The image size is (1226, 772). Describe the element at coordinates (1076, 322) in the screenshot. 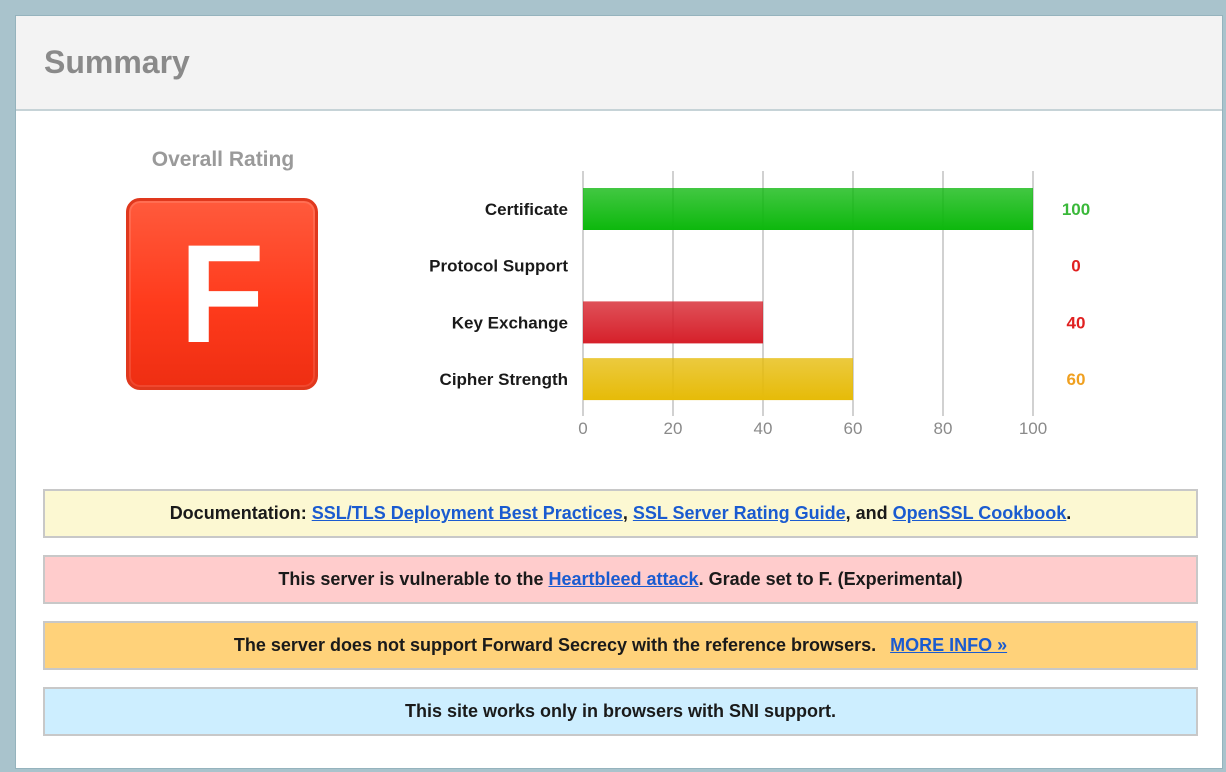

I see `value-label: 40` at that location.